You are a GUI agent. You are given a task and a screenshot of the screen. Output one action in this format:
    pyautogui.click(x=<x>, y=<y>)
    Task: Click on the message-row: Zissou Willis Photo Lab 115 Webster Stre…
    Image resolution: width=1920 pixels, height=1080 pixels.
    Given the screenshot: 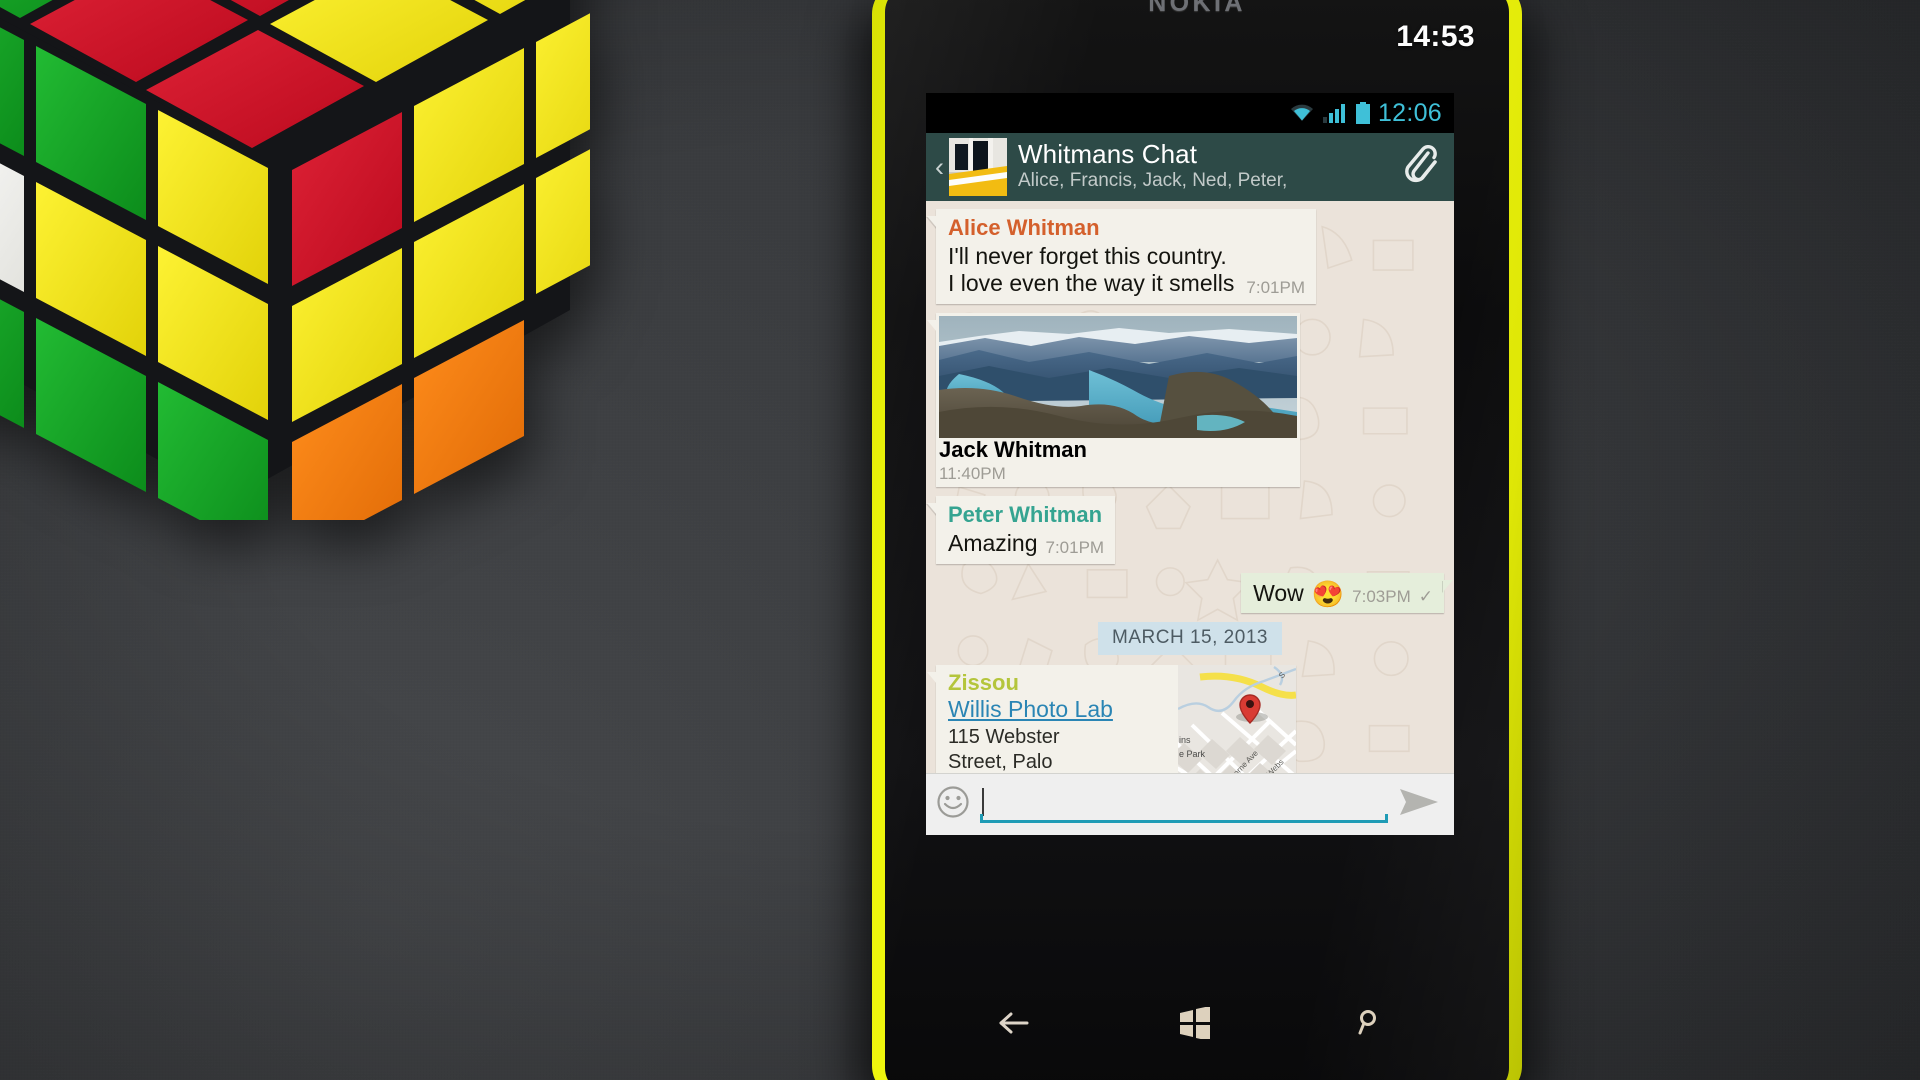 What is the action you would take?
    pyautogui.click(x=1185, y=719)
    